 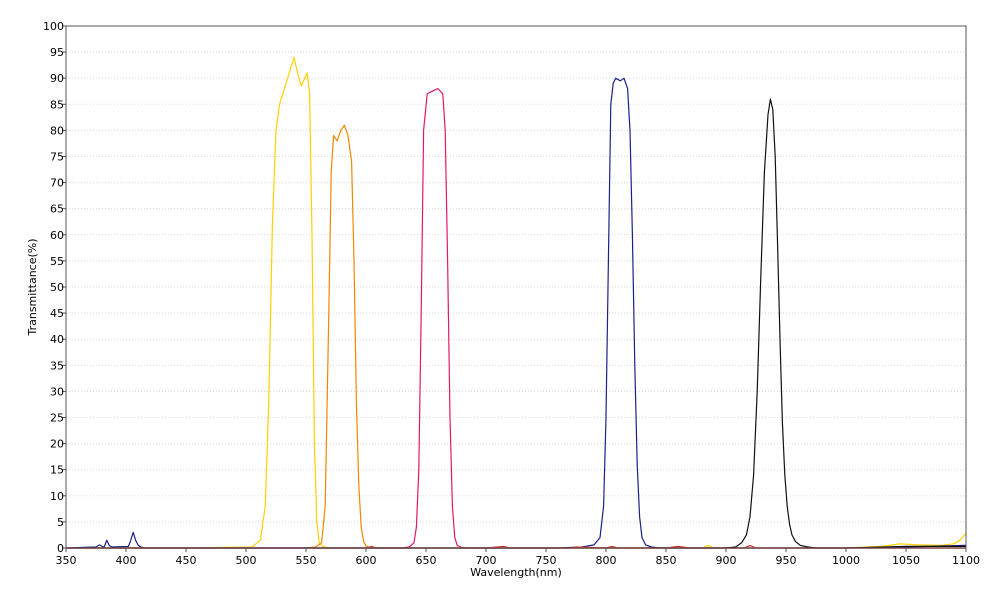 I want to click on y-tick-label: 75, so click(x=57, y=157).